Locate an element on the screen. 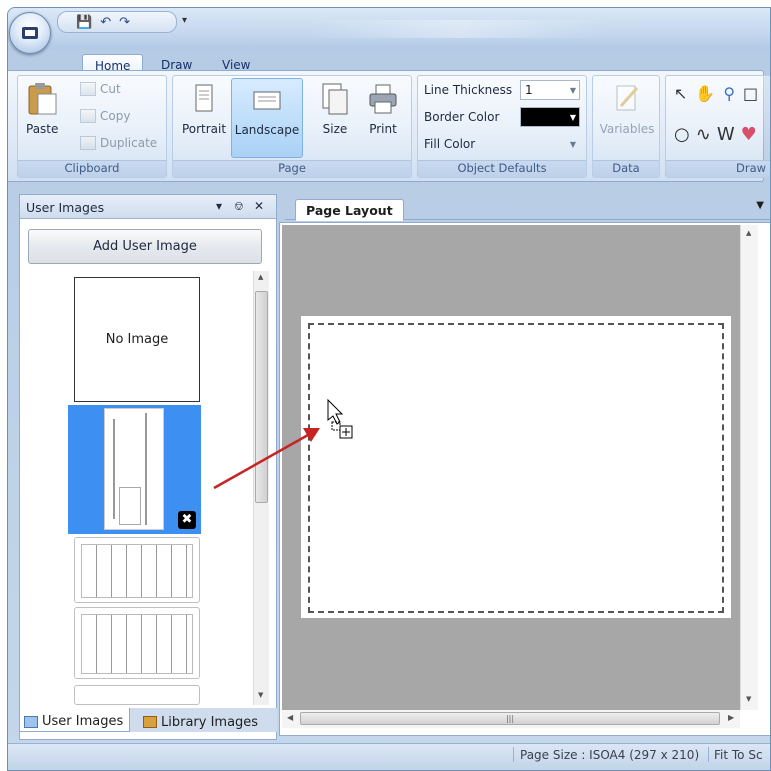  cut-button: Cut is located at coordinates (100, 89).